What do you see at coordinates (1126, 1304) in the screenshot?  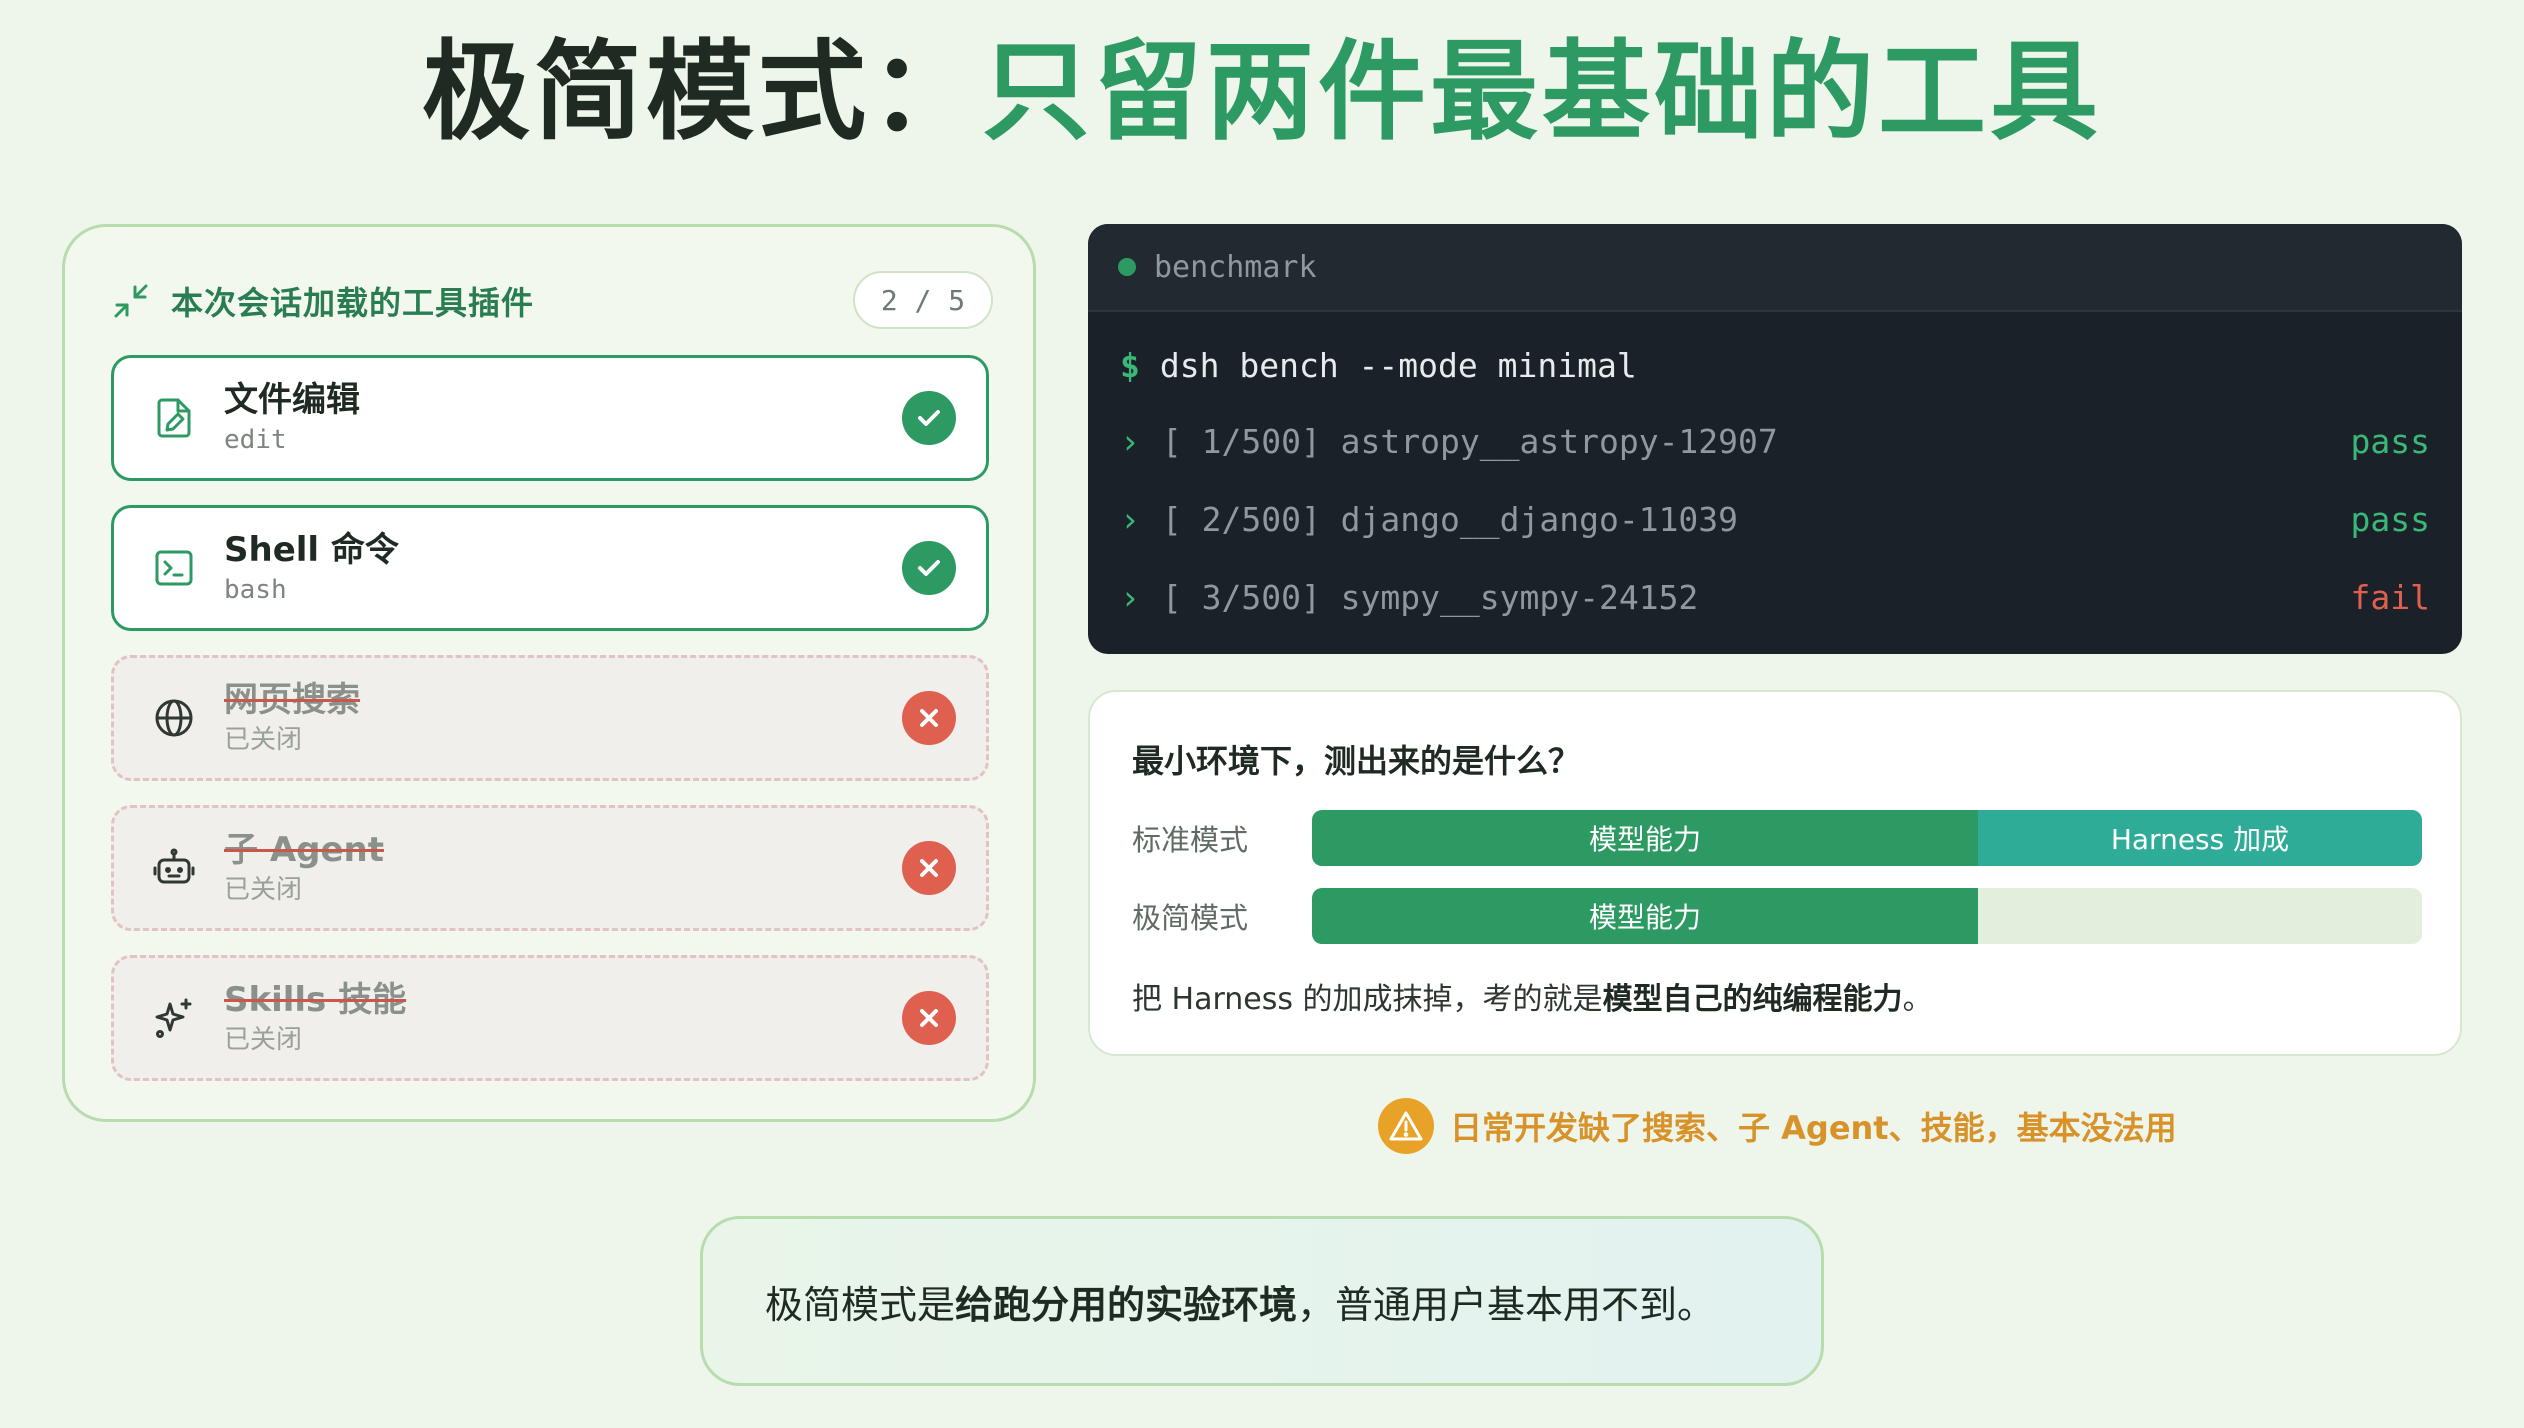 I see `callout-emphasis: 给跑分用的实验环境` at bounding box center [1126, 1304].